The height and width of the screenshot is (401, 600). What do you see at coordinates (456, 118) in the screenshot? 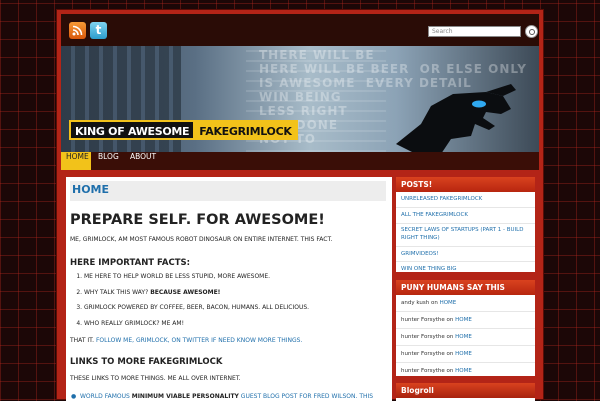
I see `robot-dinosaur-icon` at bounding box center [456, 118].